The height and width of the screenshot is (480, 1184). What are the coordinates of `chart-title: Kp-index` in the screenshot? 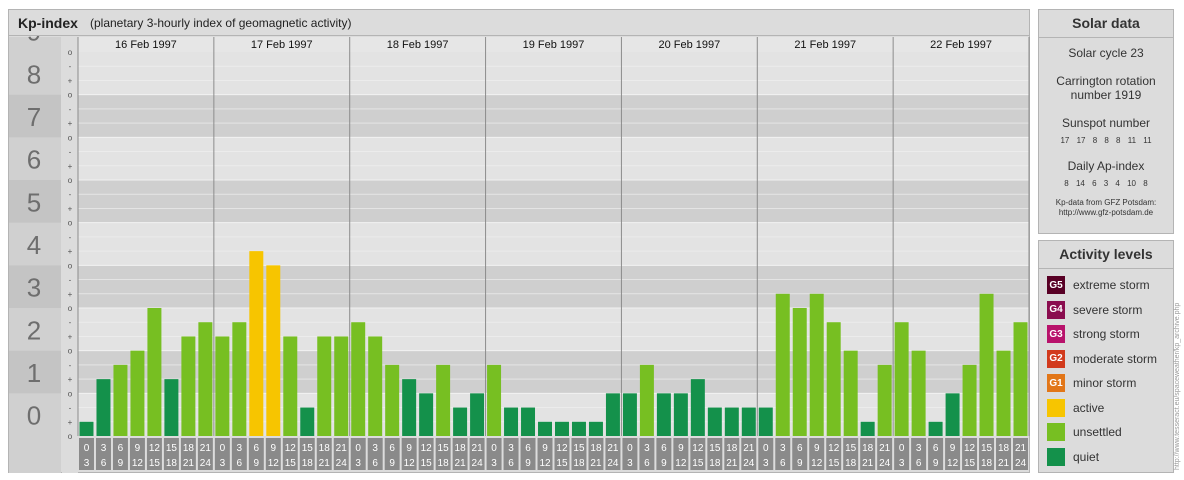 It's located at (48, 23).